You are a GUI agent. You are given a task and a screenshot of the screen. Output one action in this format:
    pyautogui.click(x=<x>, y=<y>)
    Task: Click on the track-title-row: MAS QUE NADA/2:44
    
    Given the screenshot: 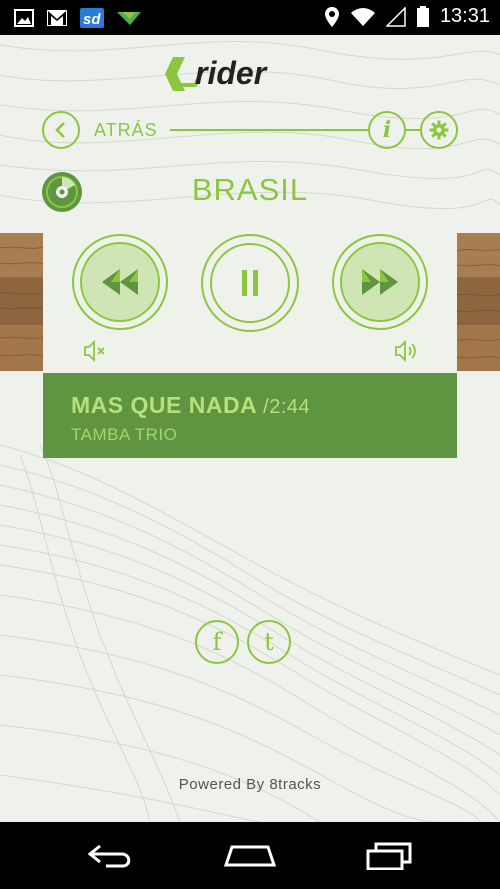 What is the action you would take?
    pyautogui.click(x=190, y=405)
    